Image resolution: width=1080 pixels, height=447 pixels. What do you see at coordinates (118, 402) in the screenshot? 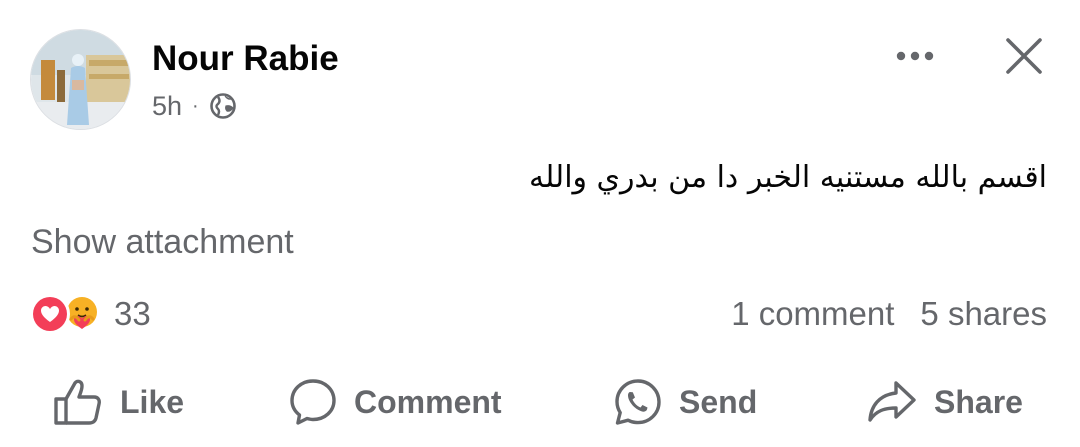
I see `like-button: Like` at bounding box center [118, 402].